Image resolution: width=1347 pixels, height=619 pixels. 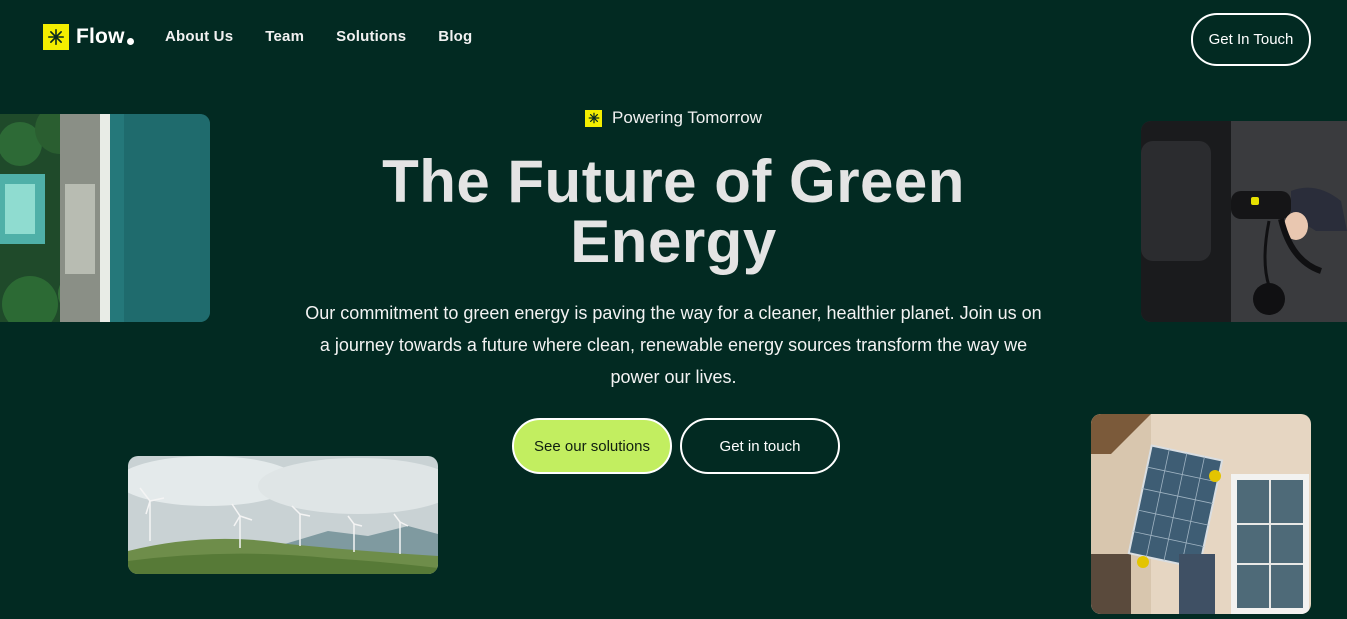 What do you see at coordinates (318, 36) in the screenshot?
I see `main-nav: About Us Team Solutions Blog` at bounding box center [318, 36].